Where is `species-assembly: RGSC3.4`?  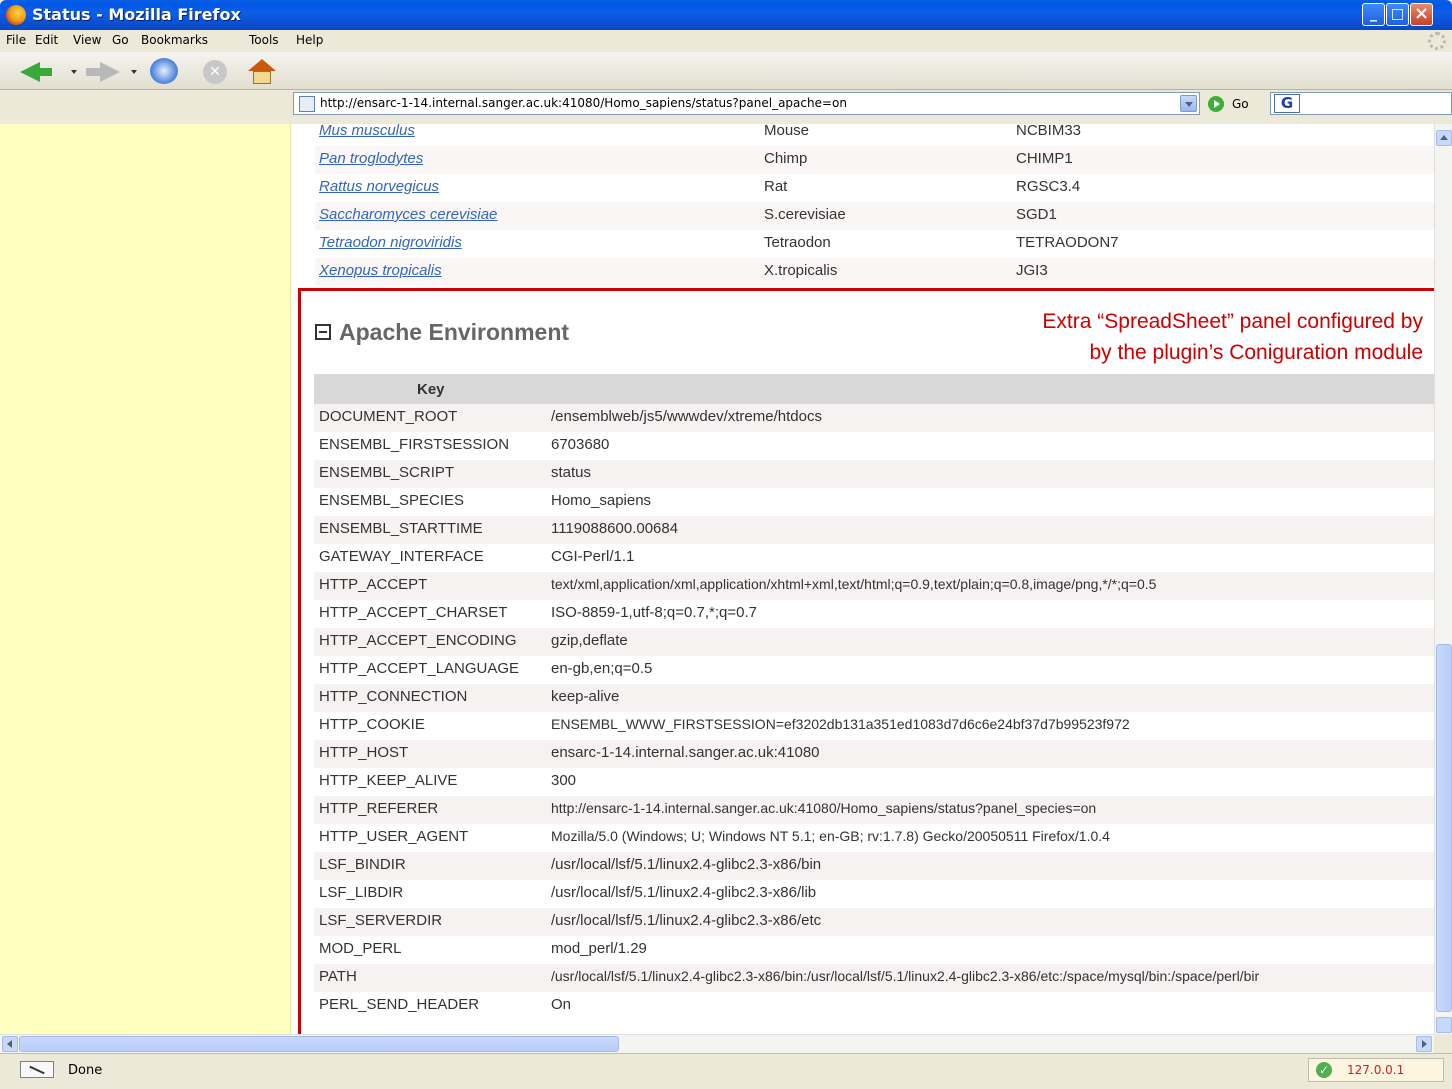
species-assembly: RGSC3.4 is located at coordinates (1048, 186).